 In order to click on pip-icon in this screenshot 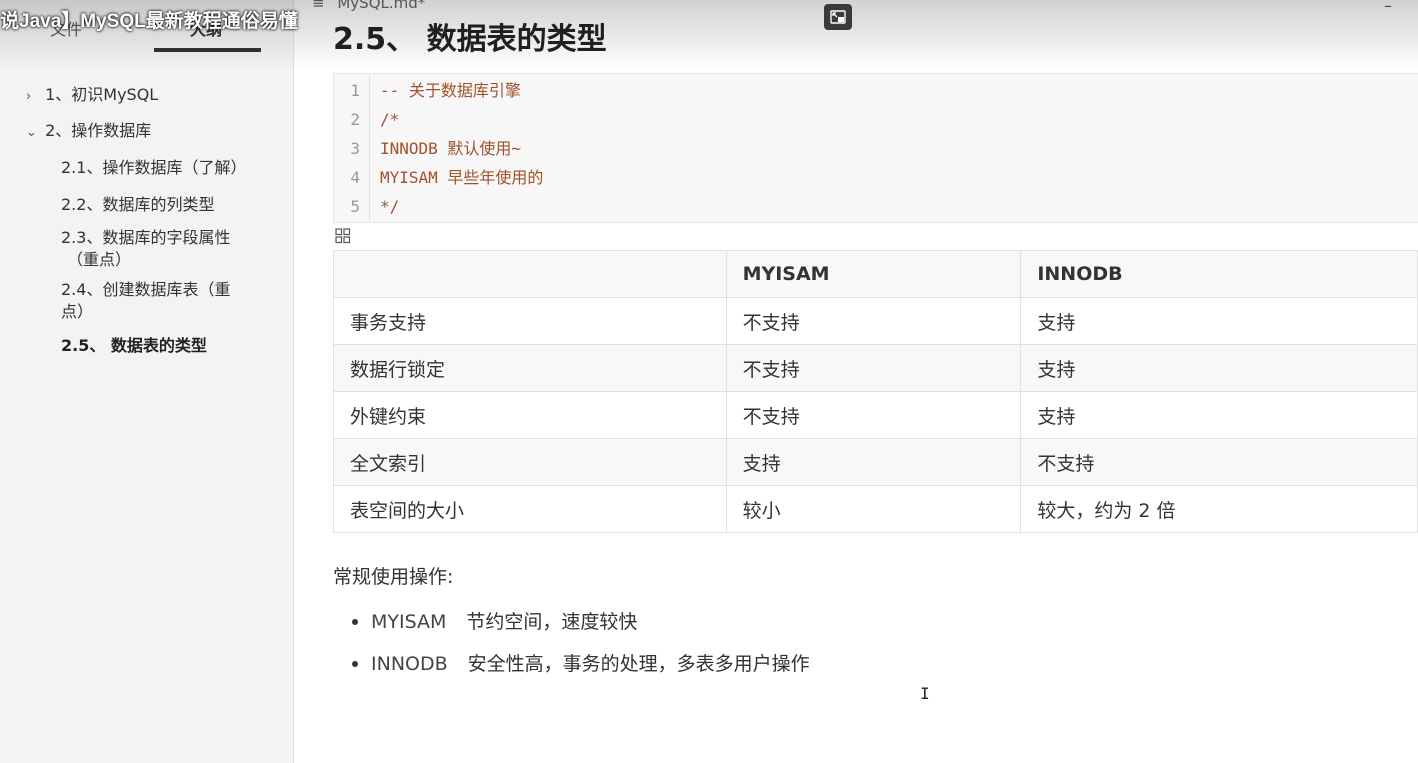, I will do `click(838, 17)`.